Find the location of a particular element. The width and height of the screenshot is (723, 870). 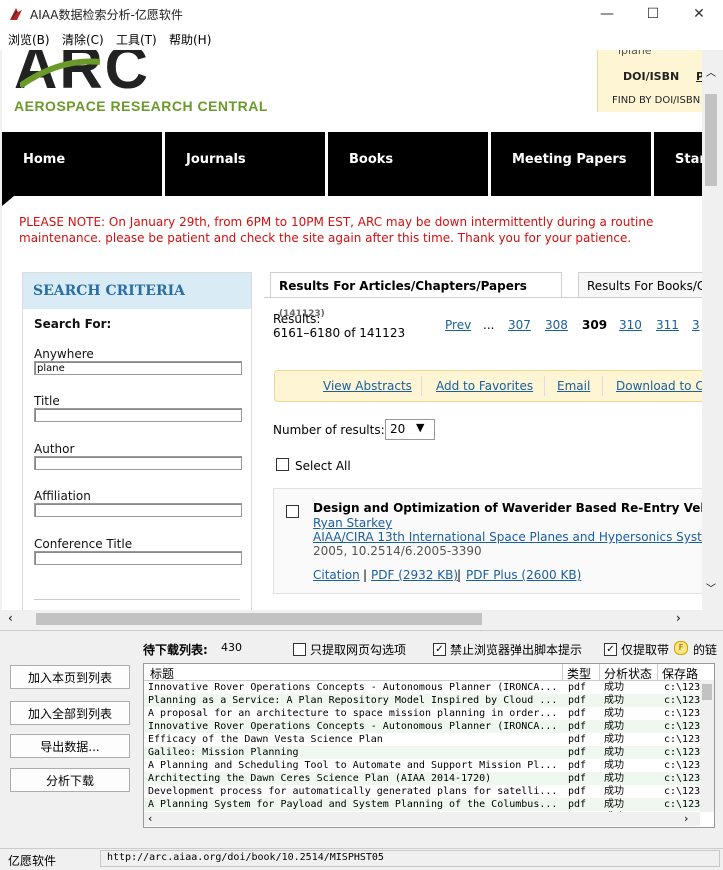

author-input is located at coordinates (138, 463).